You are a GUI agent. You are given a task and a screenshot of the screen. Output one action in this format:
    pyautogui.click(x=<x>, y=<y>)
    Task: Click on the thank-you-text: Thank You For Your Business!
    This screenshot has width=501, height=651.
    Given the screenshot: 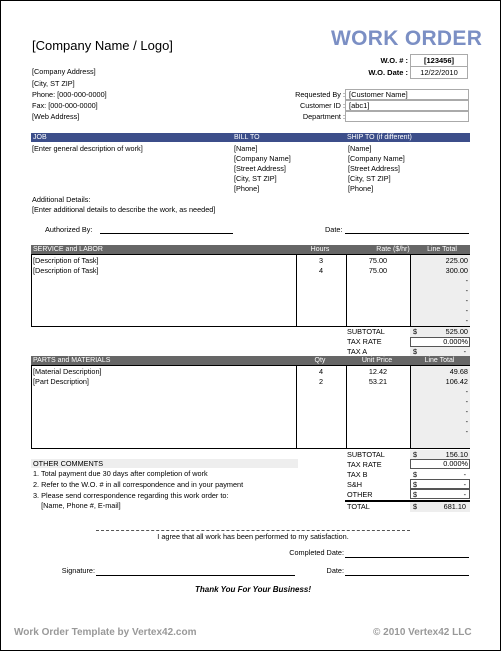 What is the action you would take?
    pyautogui.click(x=253, y=589)
    